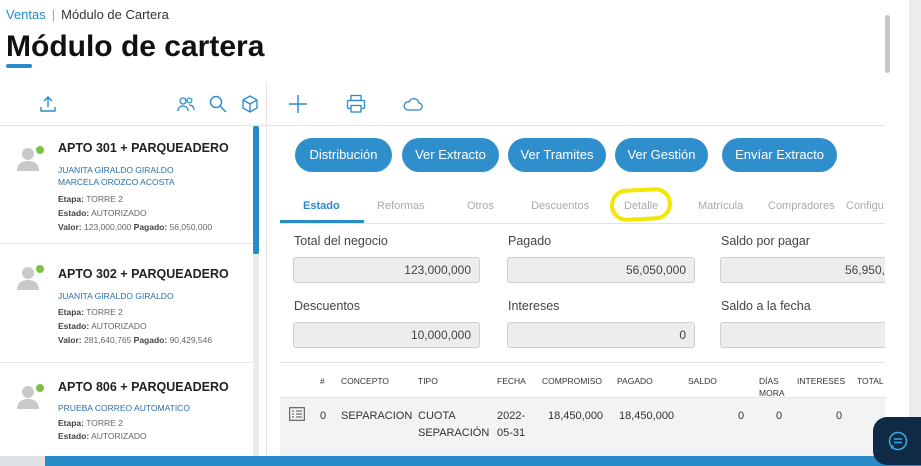 Image resolution: width=921 pixels, height=466 pixels. What do you see at coordinates (298, 104) in the screenshot?
I see `plus-icon` at bounding box center [298, 104].